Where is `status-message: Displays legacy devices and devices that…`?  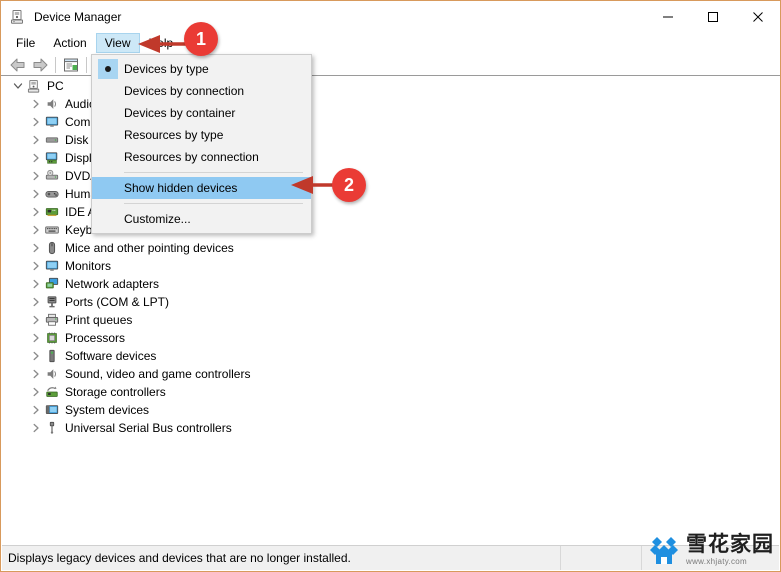
status-message: Displays legacy devices and devices that… is located at coordinates (281, 558).